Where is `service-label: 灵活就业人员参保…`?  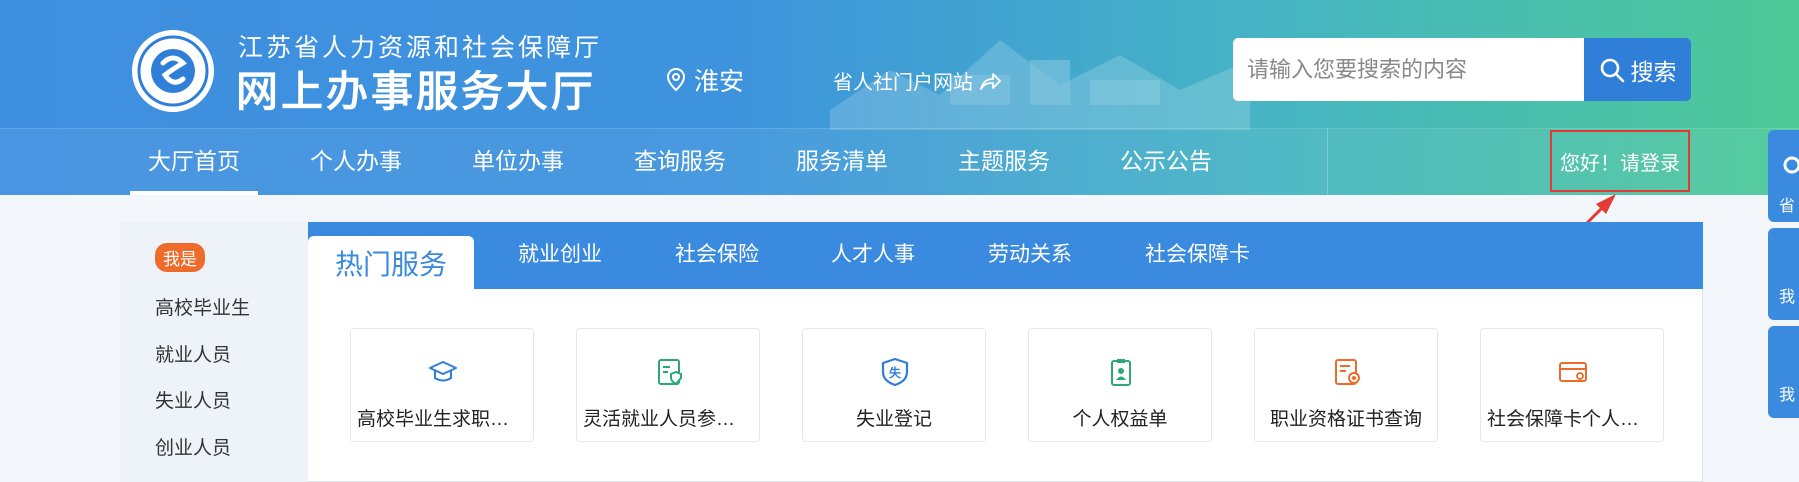
service-label: 灵活就业人员参保… is located at coordinates (669, 419).